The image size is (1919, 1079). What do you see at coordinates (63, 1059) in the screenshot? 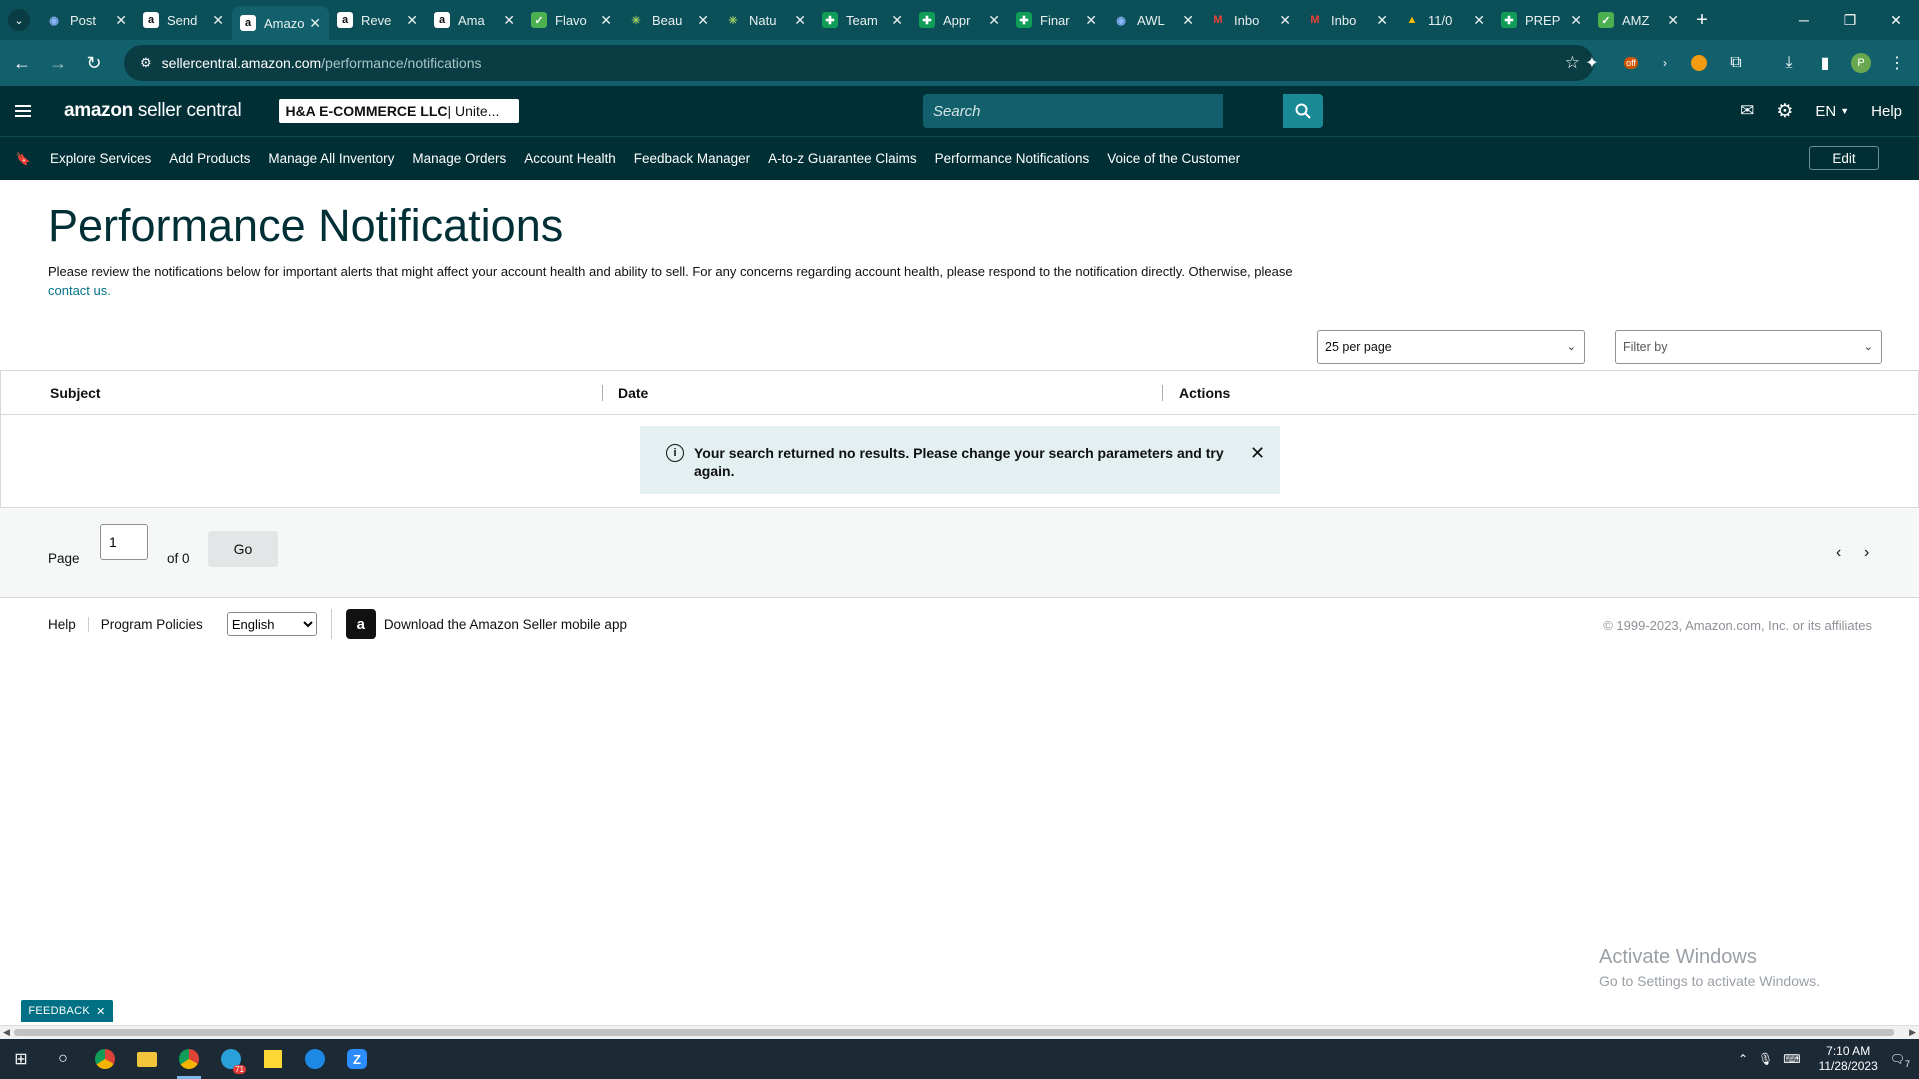
I see `search-circle-icon: ○` at bounding box center [63, 1059].